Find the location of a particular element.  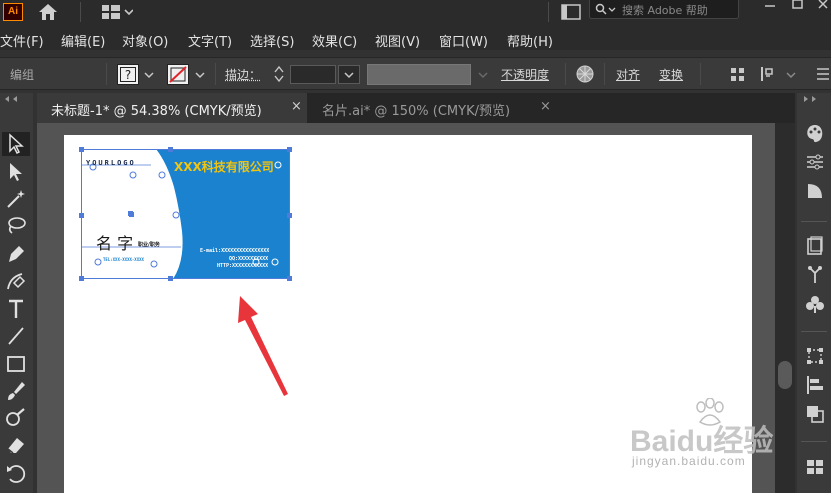

tab-business-card: 名片.ai* @ 150% (CMYK/预览) × is located at coordinates (433, 108).